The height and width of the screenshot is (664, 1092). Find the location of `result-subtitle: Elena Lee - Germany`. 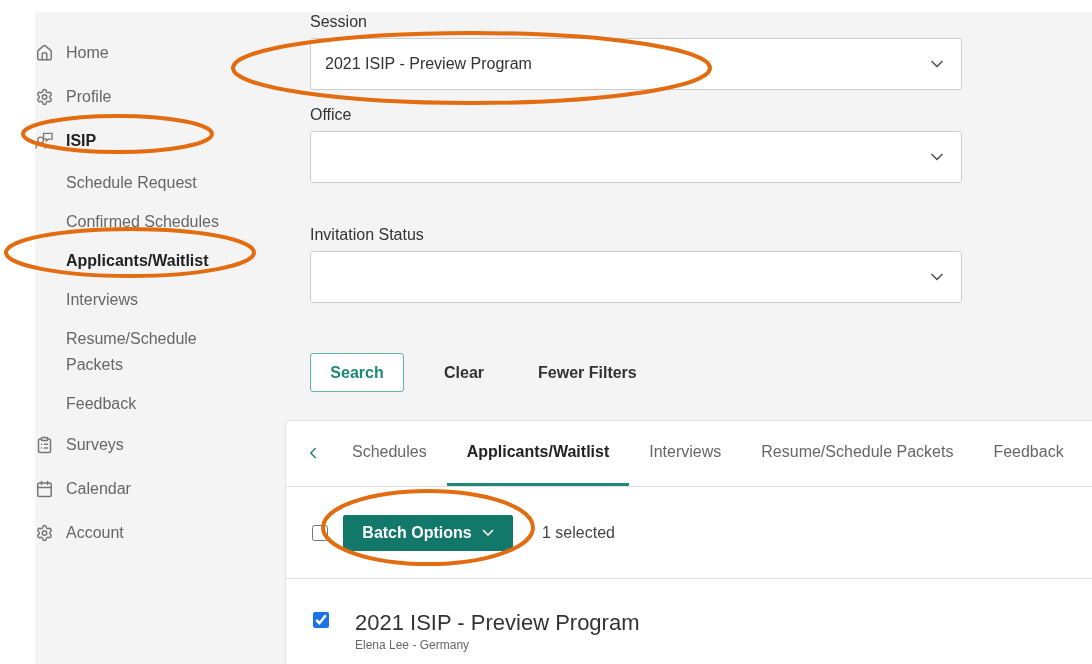

result-subtitle: Elena Lee - Germany is located at coordinates (413, 645).